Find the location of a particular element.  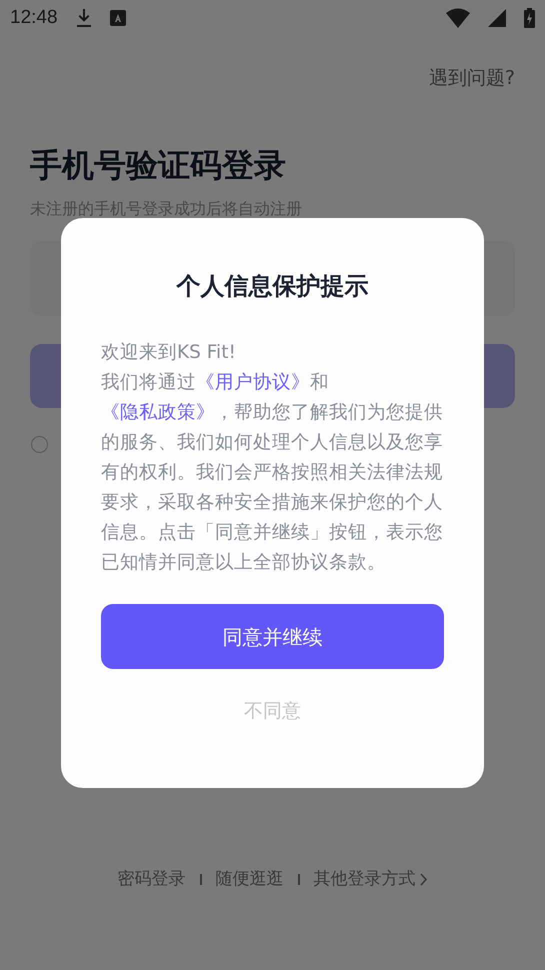

status-time: 12:48 is located at coordinates (34, 18).